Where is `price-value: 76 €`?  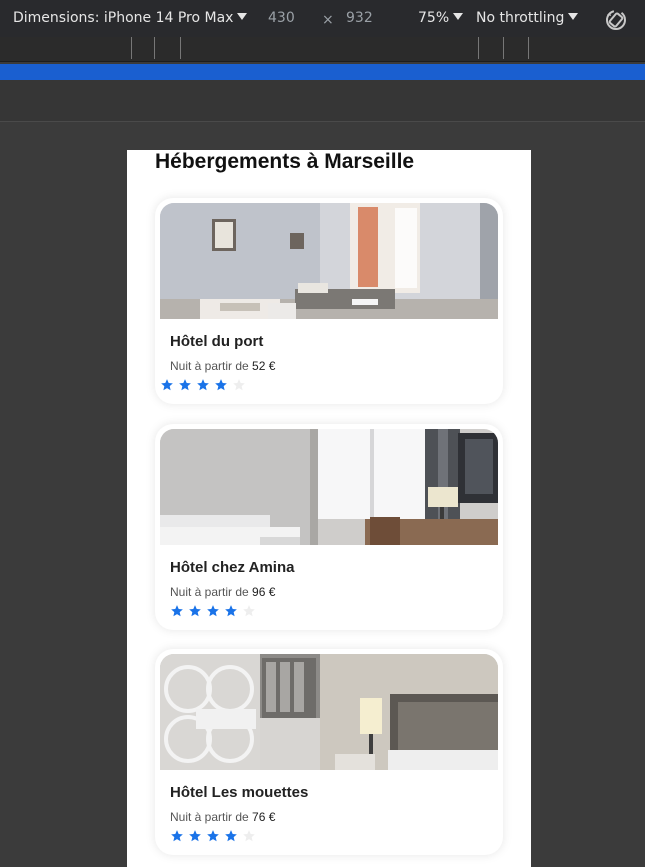 price-value: 76 € is located at coordinates (264, 817).